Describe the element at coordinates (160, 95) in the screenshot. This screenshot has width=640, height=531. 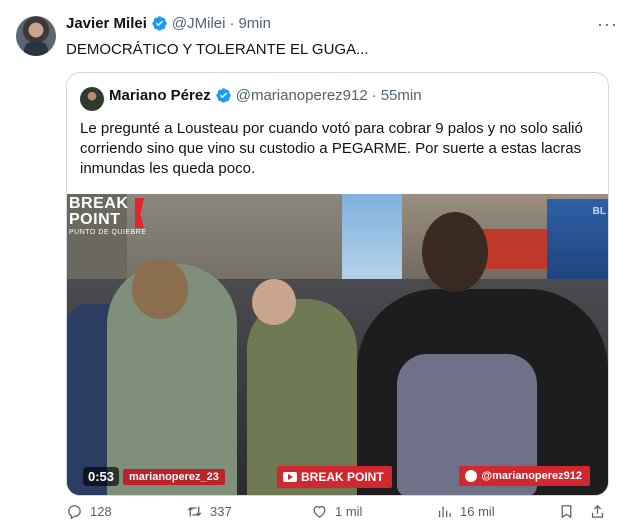
I see `quoted-author-name: Mariano Pérez` at that location.